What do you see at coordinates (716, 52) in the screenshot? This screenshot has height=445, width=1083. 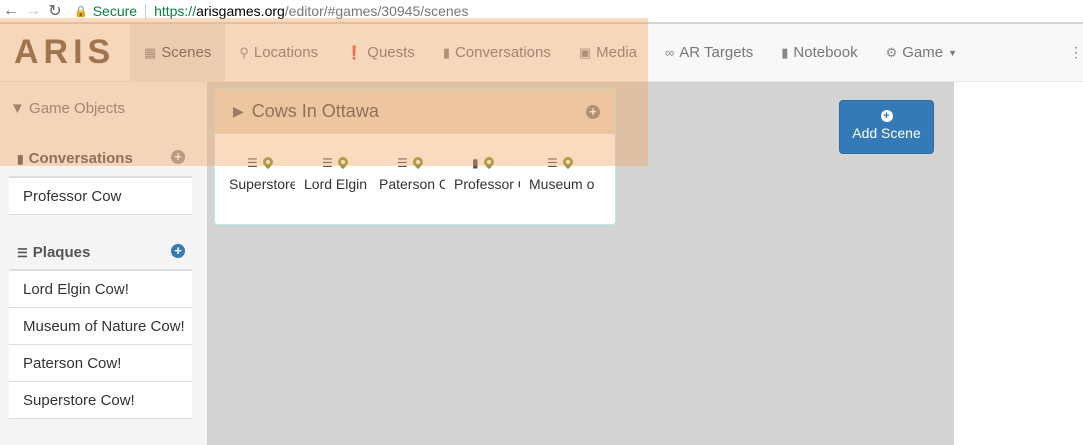 I see `nav-ar-targets-label: AR Targets` at bounding box center [716, 52].